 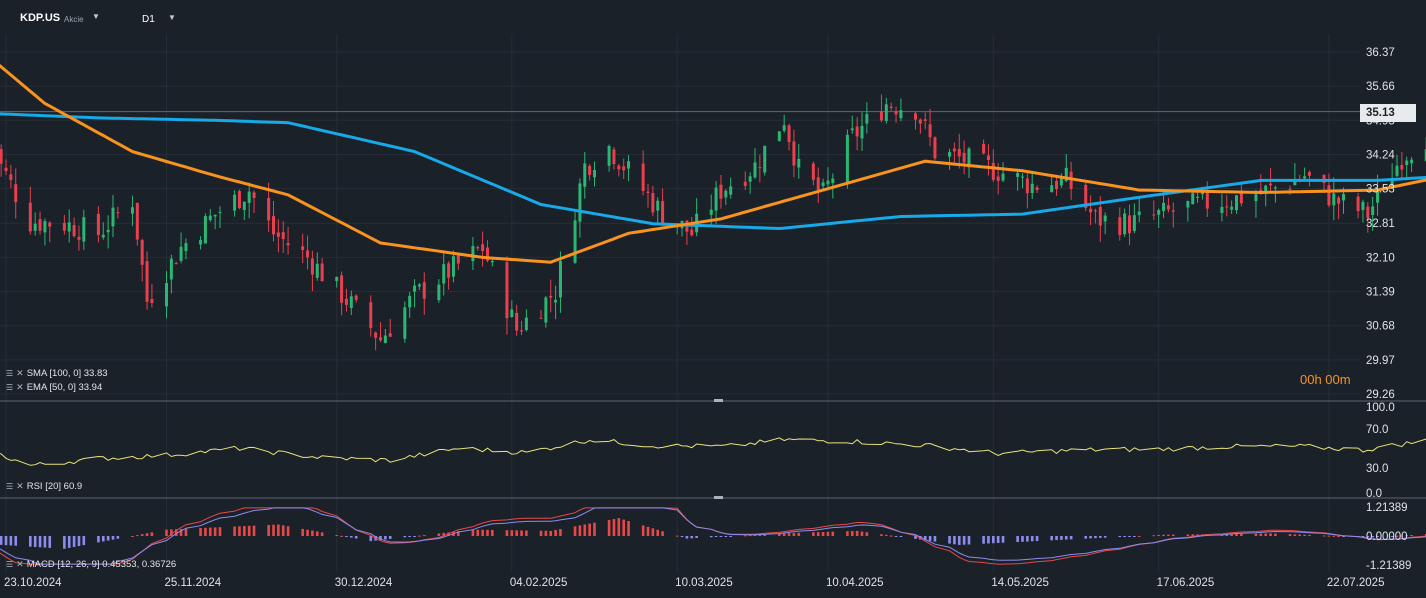 I want to click on date-tick-label: 10.04.2025, so click(x=855, y=583).